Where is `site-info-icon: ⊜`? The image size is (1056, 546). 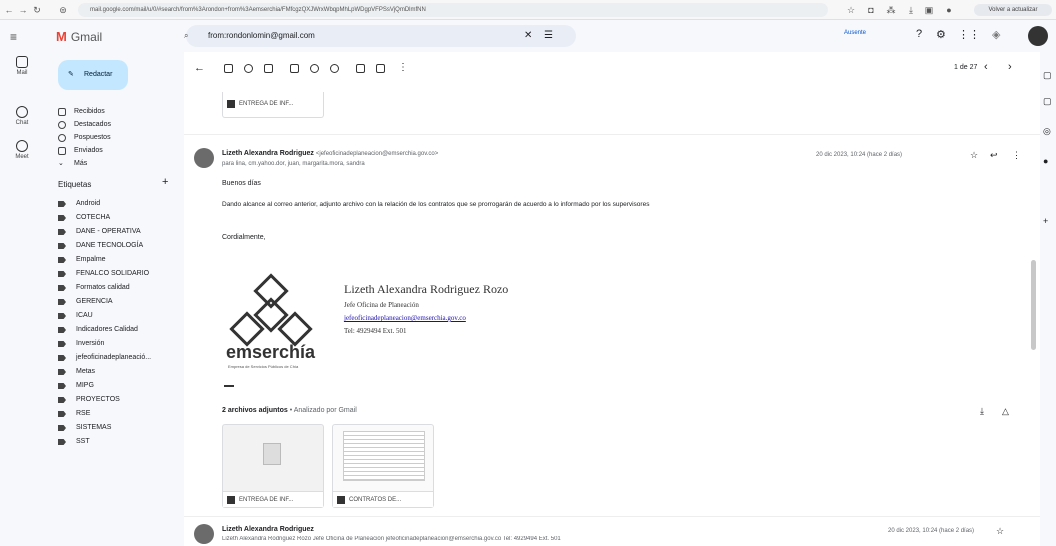
site-info-icon: ⊜ is located at coordinates (63, 10).